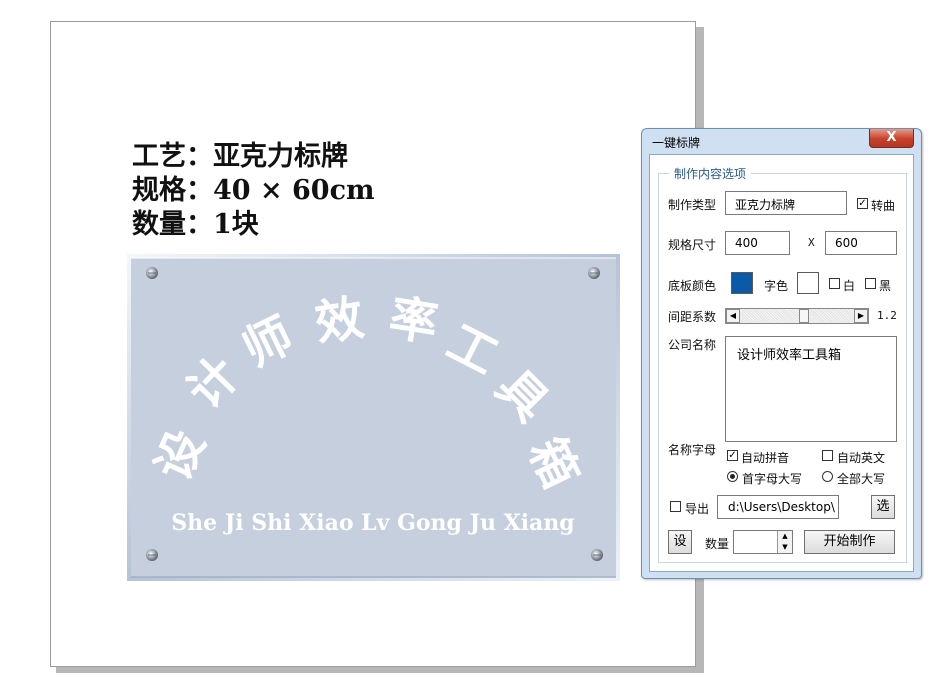  Describe the element at coordinates (772, 479) in the screenshot. I see `first-upper-label: 首字母大写` at that location.